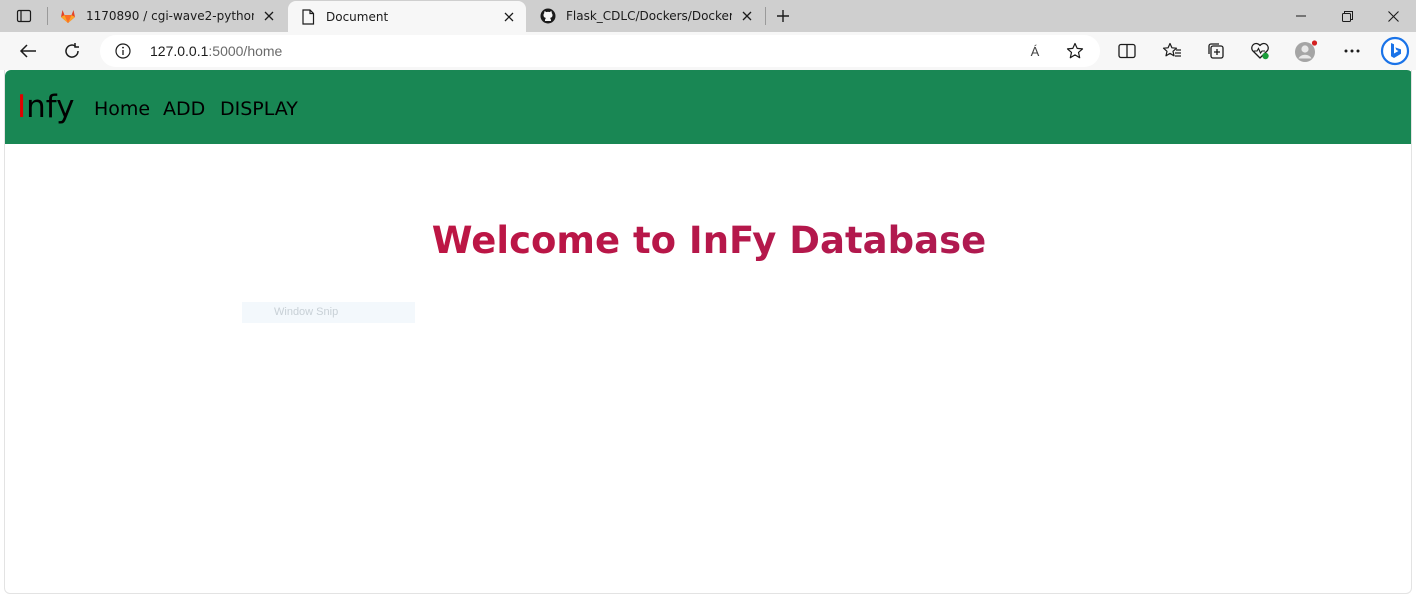 This screenshot has width=1416, height=597. I want to click on split-screen-icon, so click(1127, 51).